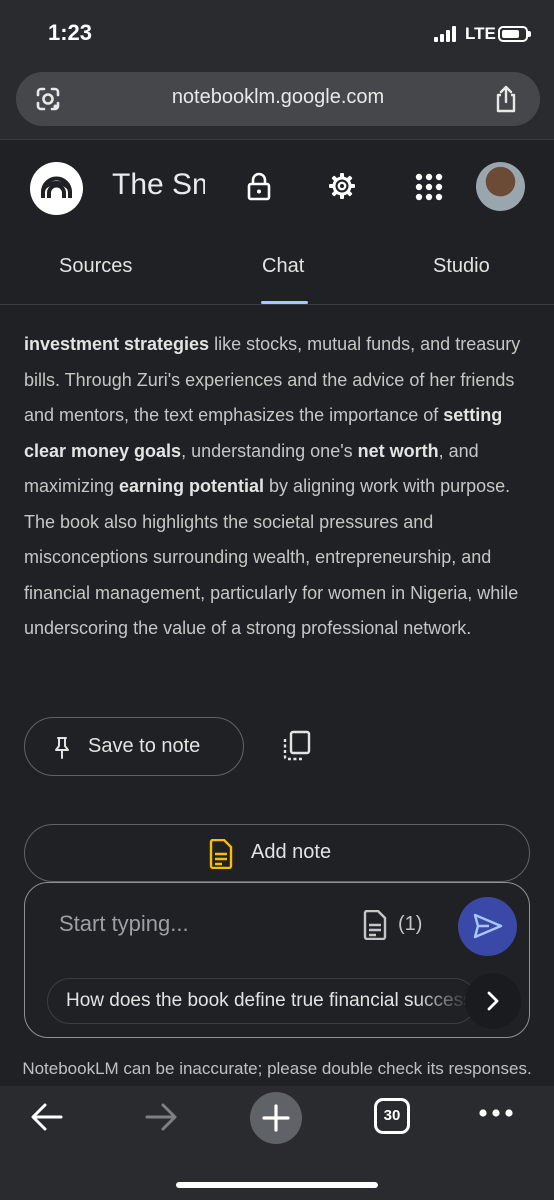  I want to click on copy-icon, so click(297, 746).